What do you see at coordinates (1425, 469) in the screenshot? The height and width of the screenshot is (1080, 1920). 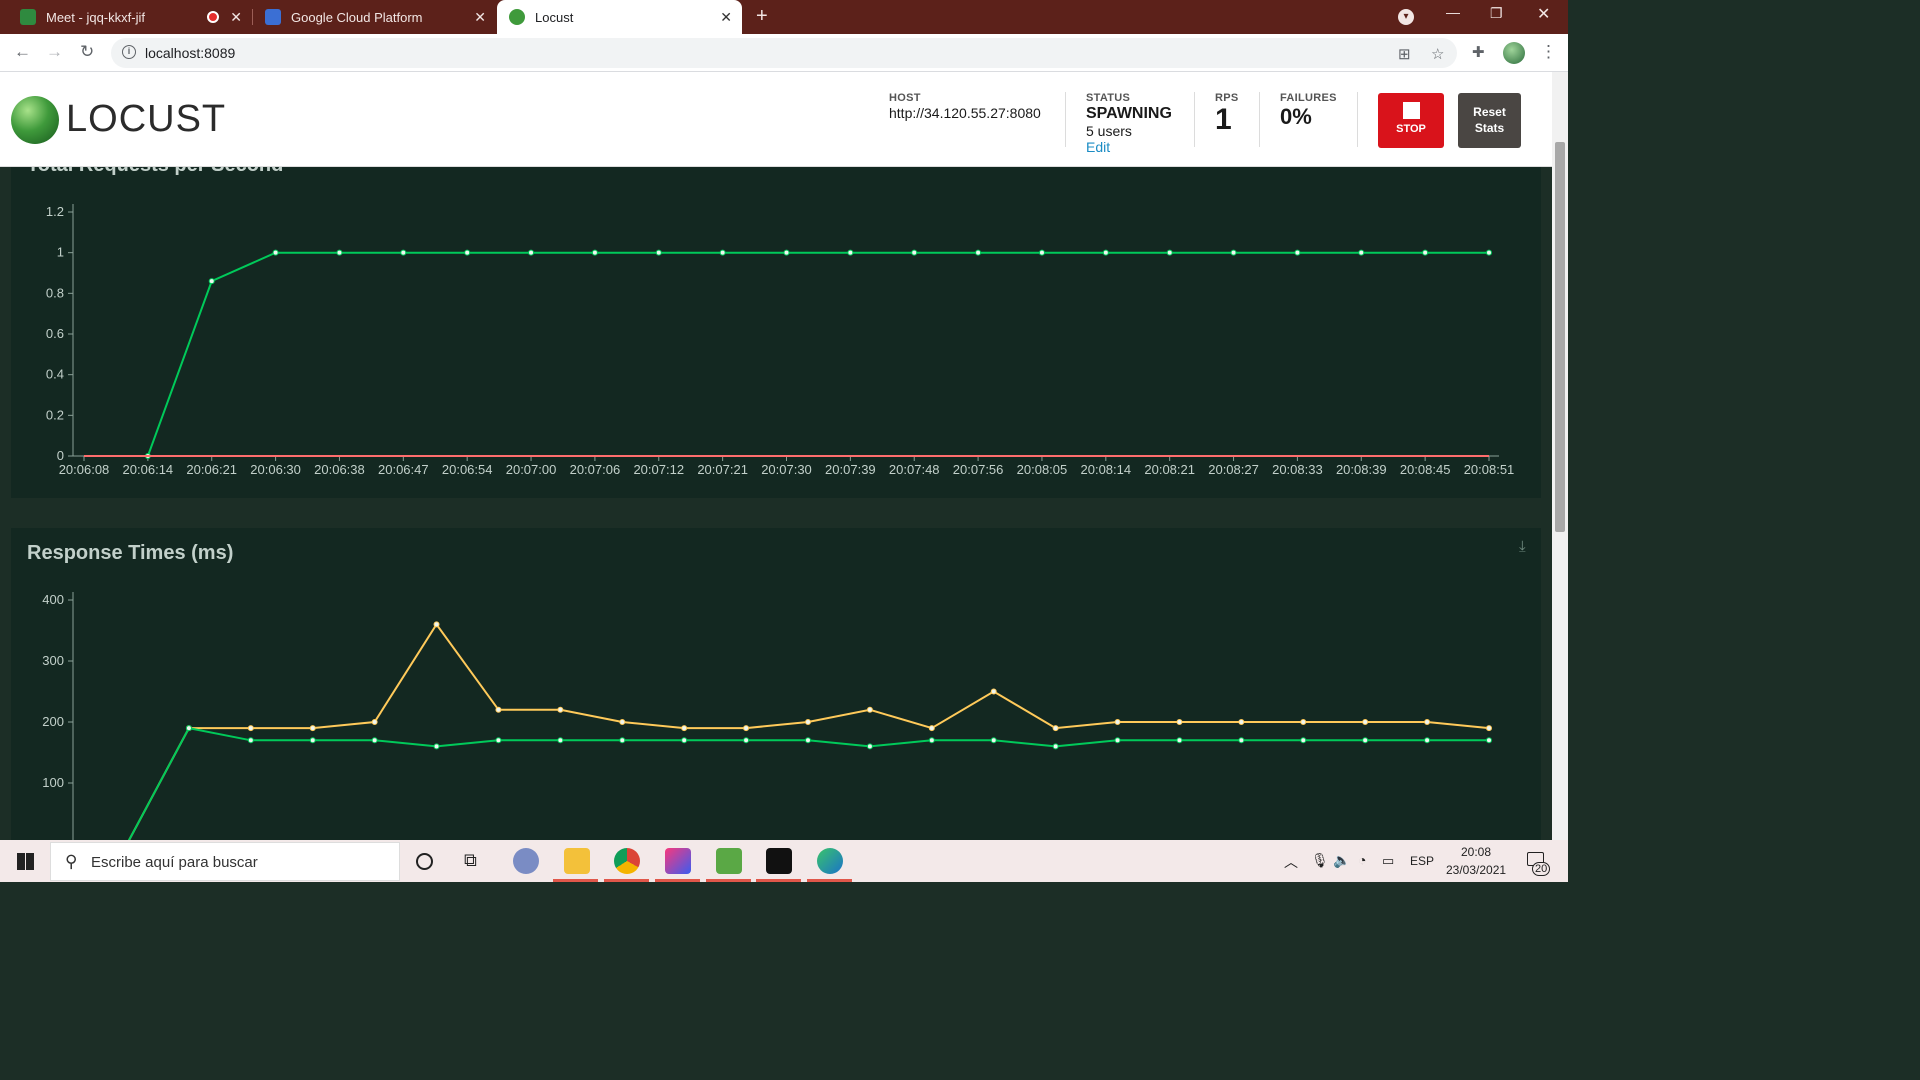 I see `x-tick-label: 20:08:45` at bounding box center [1425, 469].